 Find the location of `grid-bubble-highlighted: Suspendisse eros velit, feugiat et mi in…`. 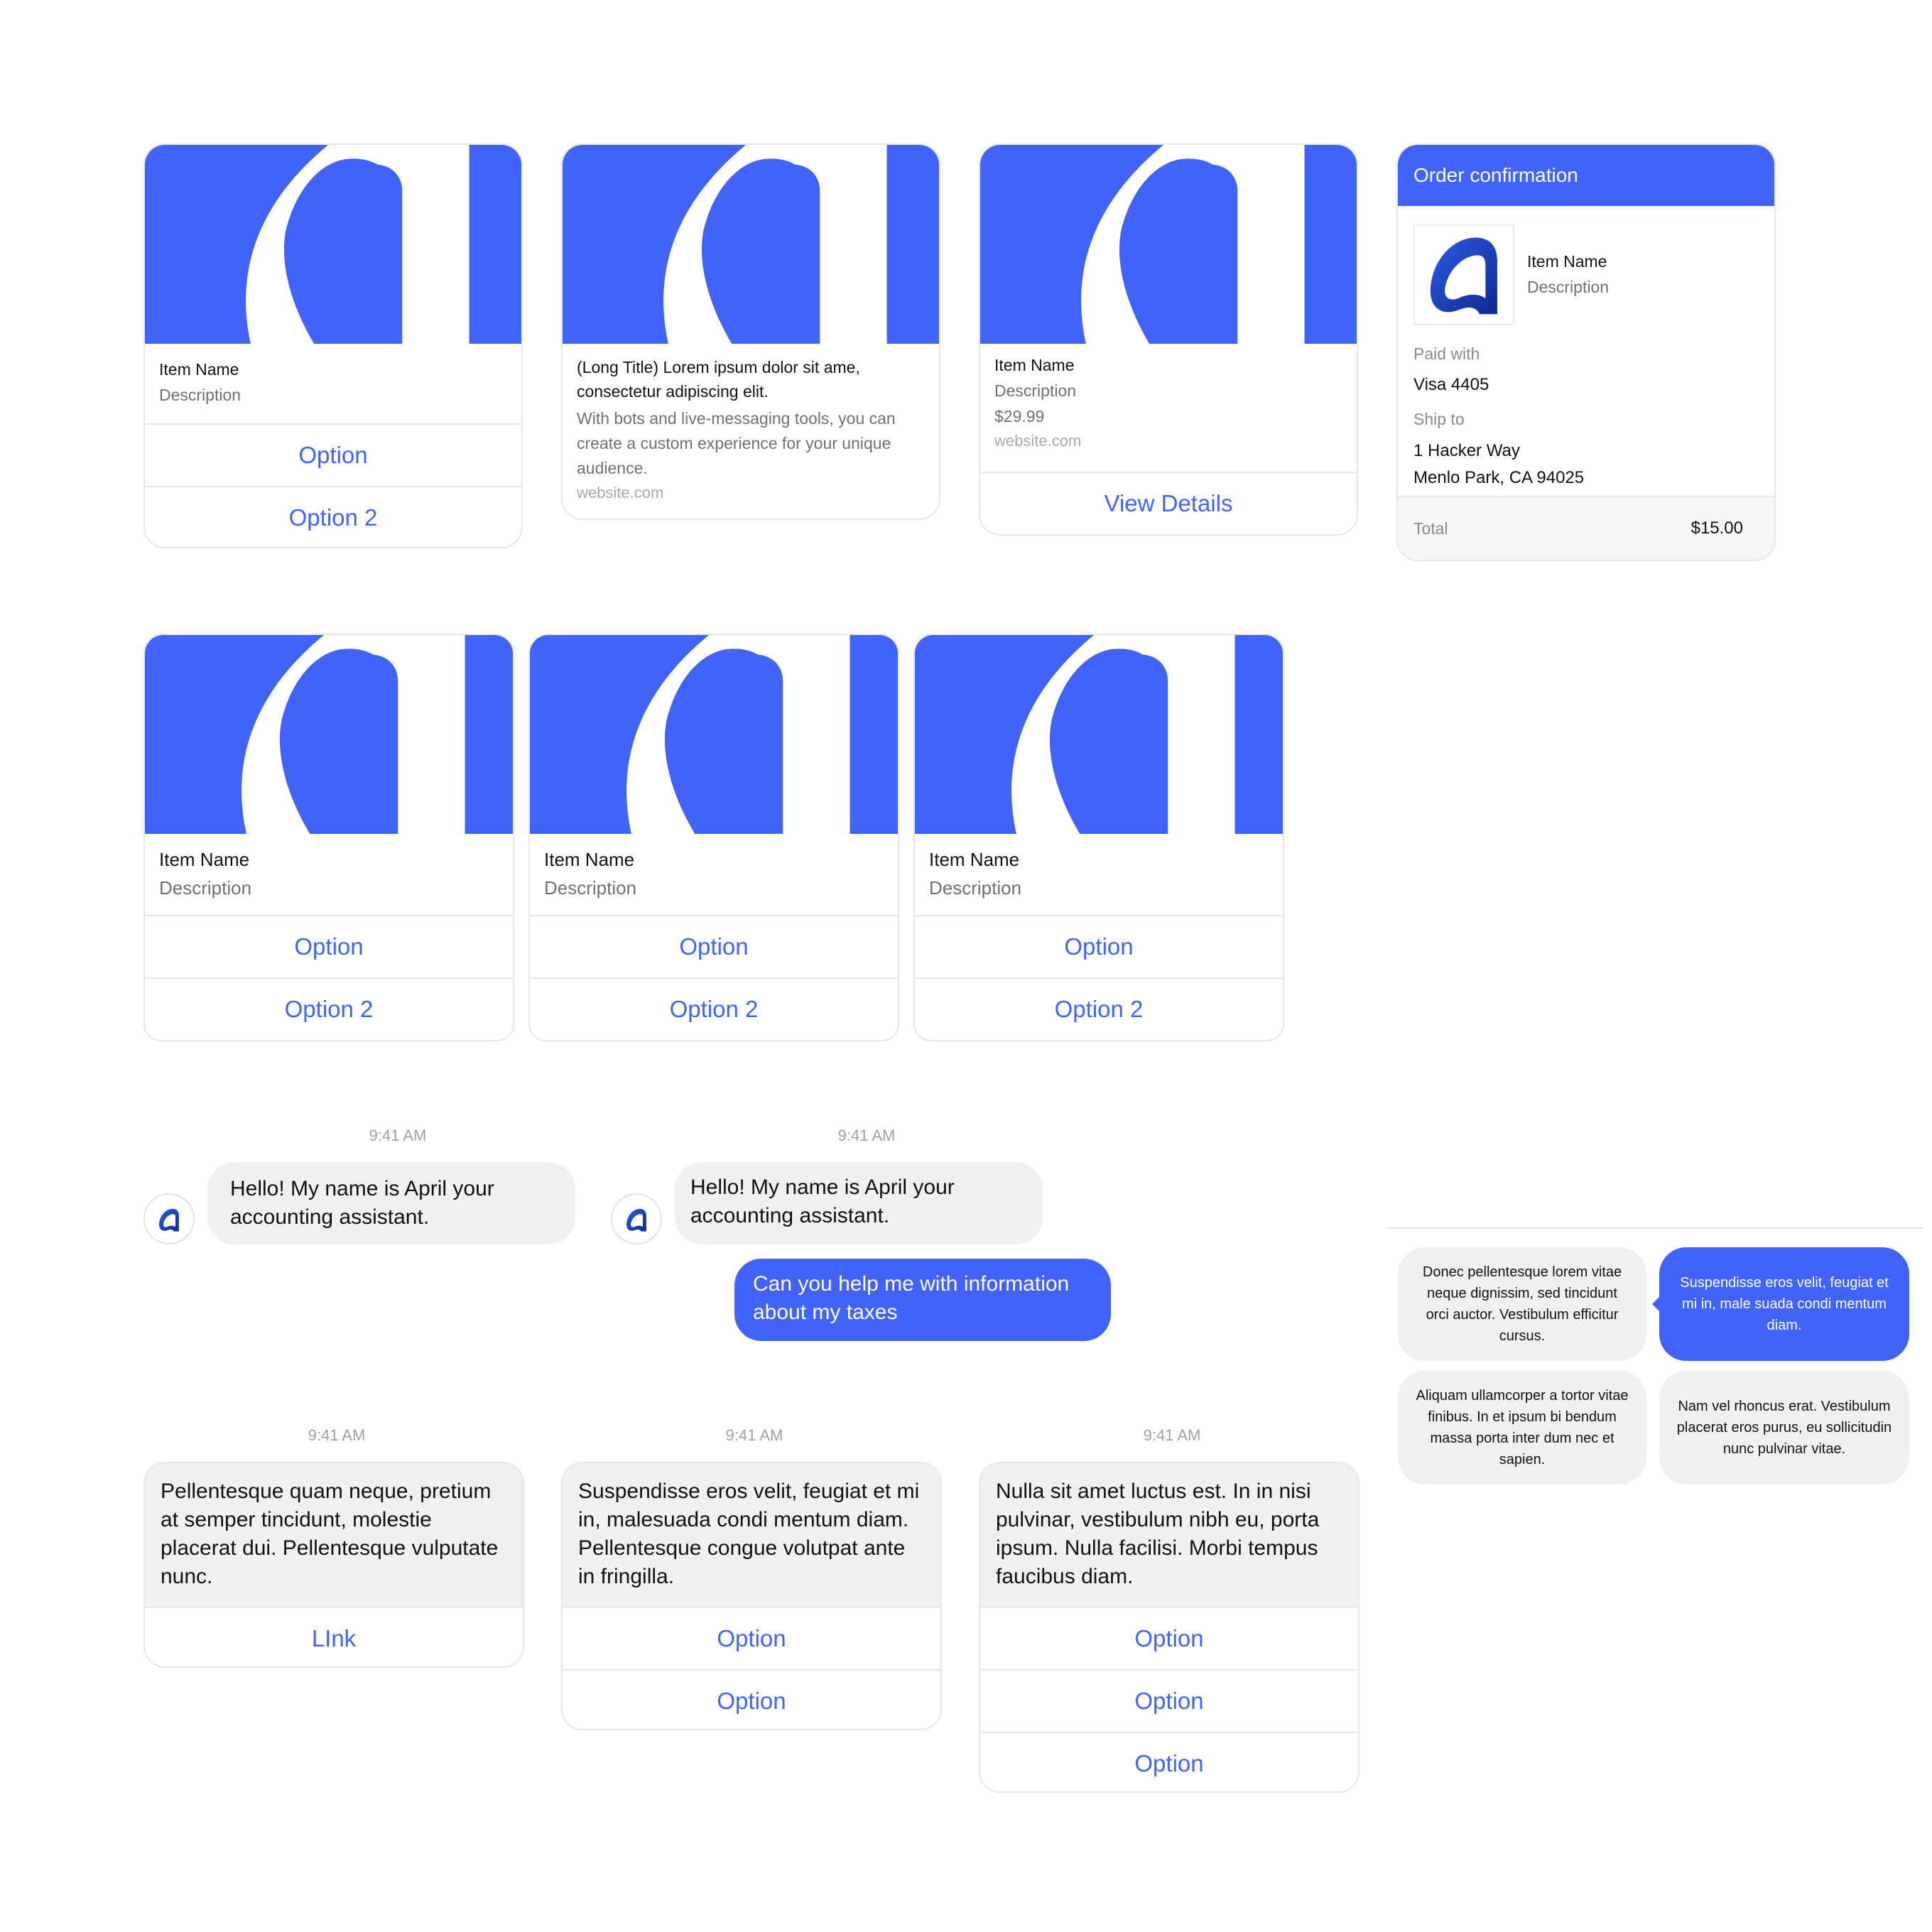

grid-bubble-highlighted: Suspendisse eros velit, feugiat et mi in… is located at coordinates (1784, 1304).